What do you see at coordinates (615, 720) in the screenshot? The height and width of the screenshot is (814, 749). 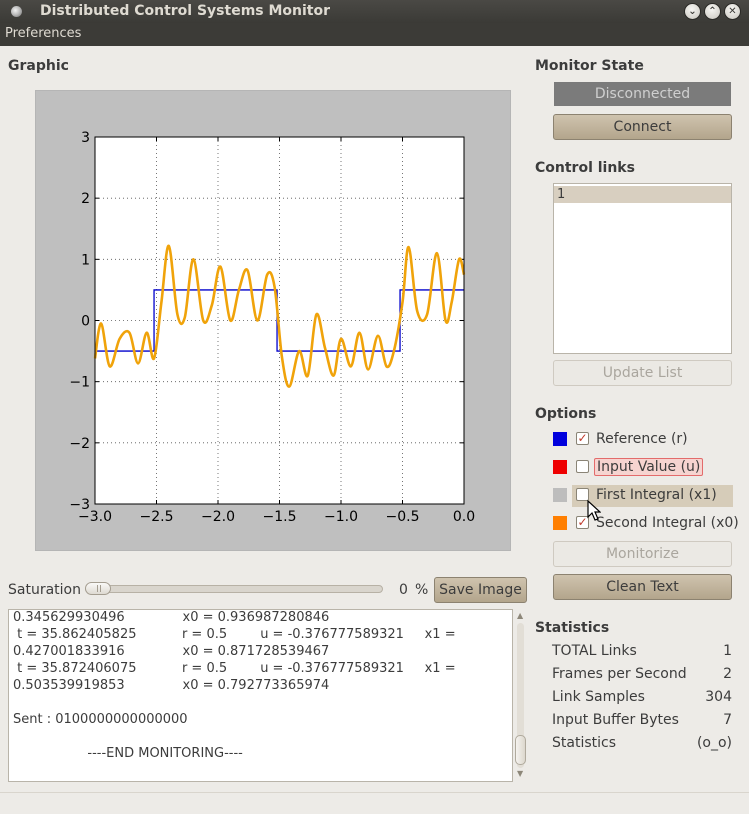 I see `stat-label-input-buffer: Input Buffer Bytes` at bounding box center [615, 720].